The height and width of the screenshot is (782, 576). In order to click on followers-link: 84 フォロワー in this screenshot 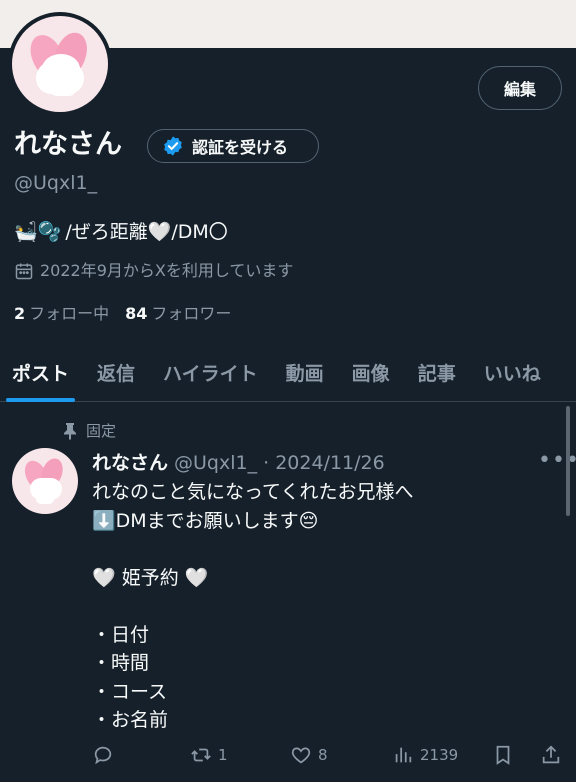, I will do `click(178, 314)`.